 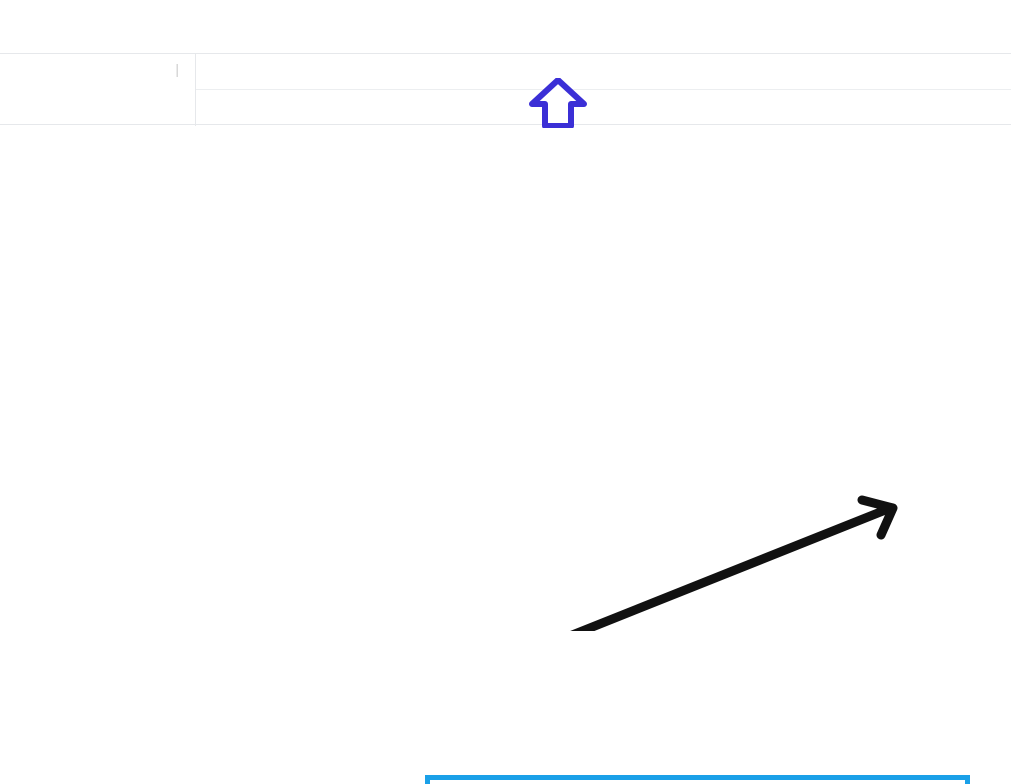 I want to click on chart-header, so click(x=505, y=143).